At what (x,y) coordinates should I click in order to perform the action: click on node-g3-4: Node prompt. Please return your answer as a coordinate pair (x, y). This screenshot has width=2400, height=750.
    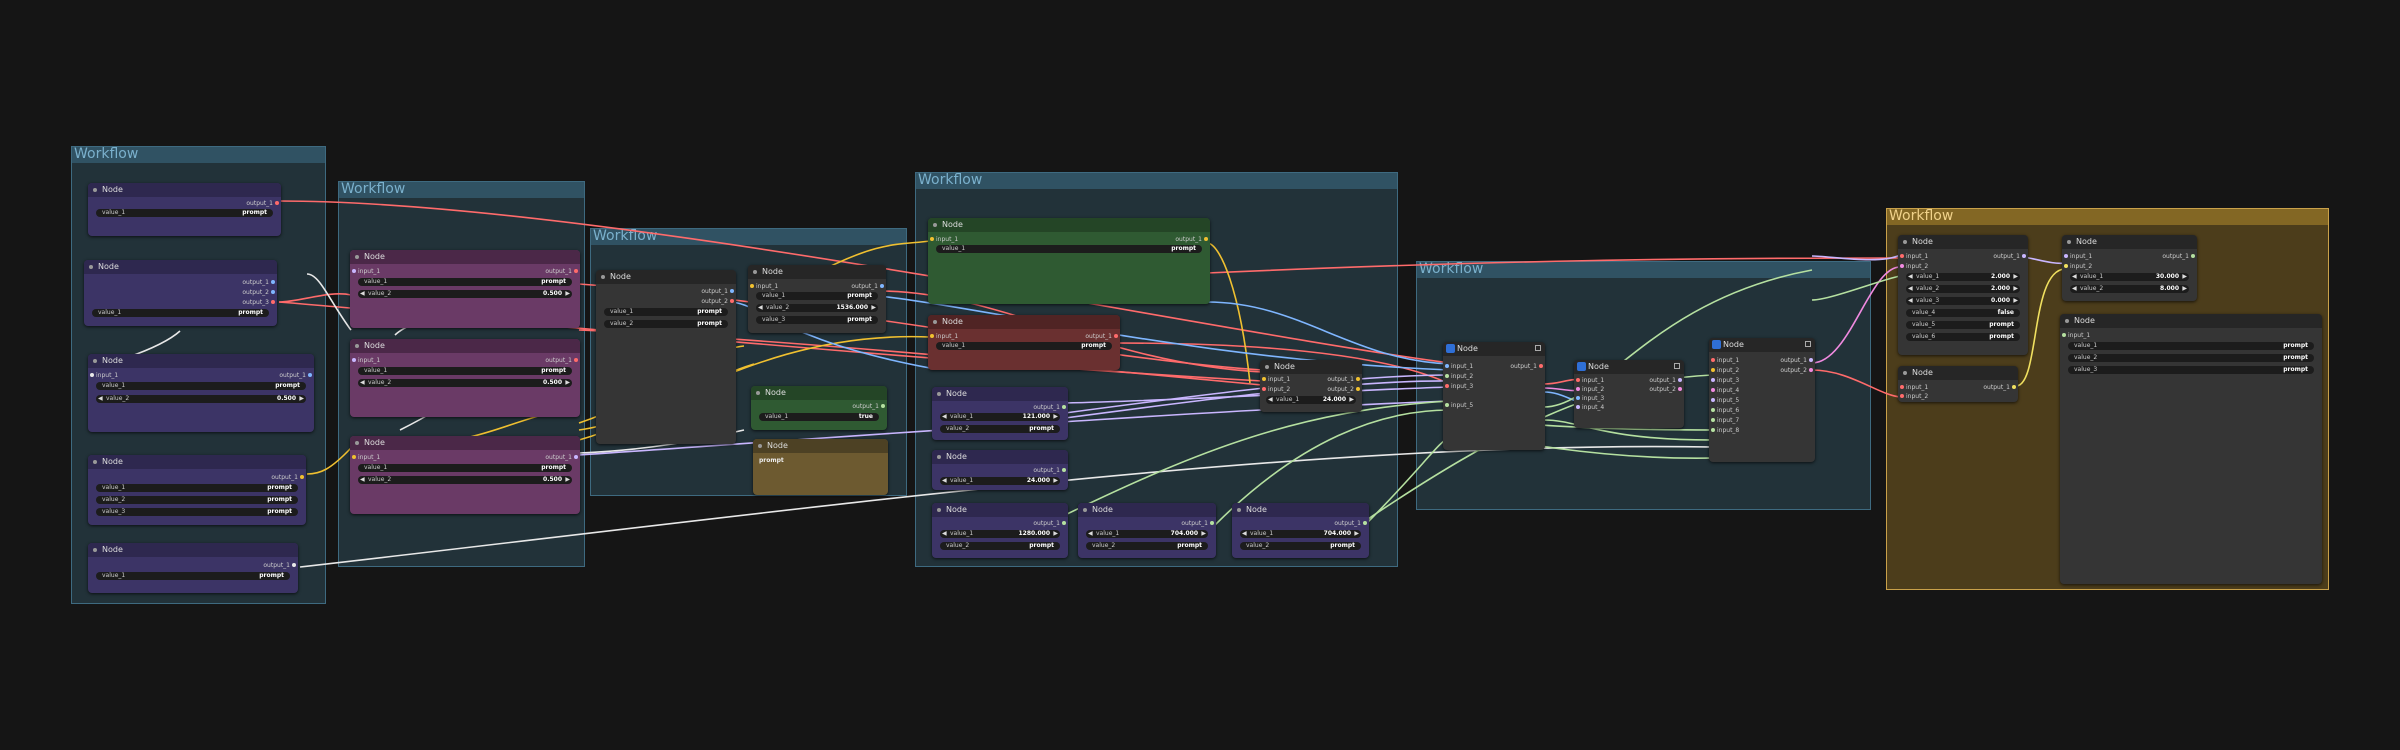
    Looking at the image, I should click on (820, 467).